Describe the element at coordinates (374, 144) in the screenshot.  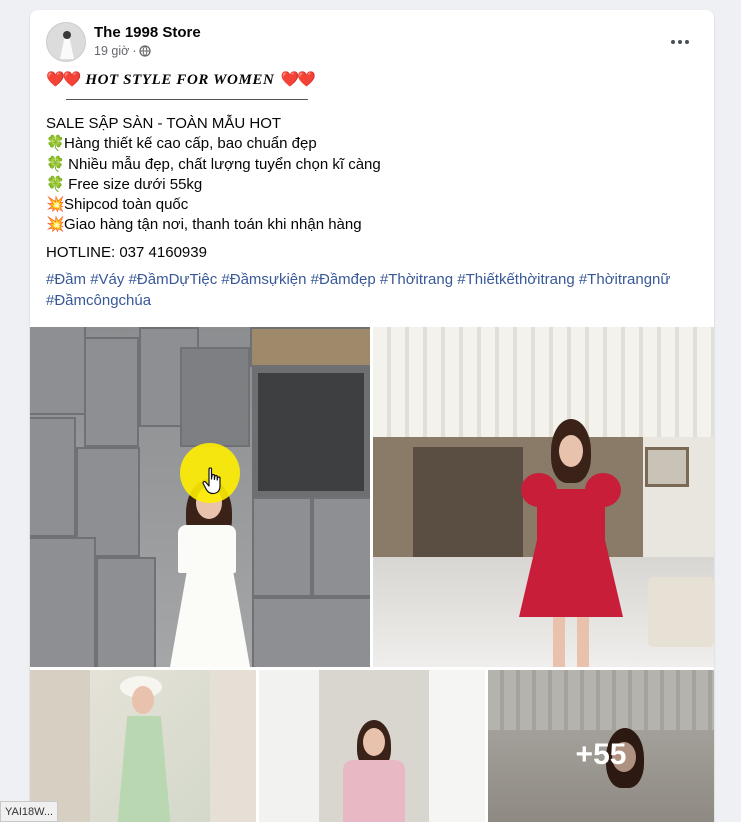
I see `post-line: 🍀Hàng thiết kế cao cấp, bao chuẩn đẹp` at that location.